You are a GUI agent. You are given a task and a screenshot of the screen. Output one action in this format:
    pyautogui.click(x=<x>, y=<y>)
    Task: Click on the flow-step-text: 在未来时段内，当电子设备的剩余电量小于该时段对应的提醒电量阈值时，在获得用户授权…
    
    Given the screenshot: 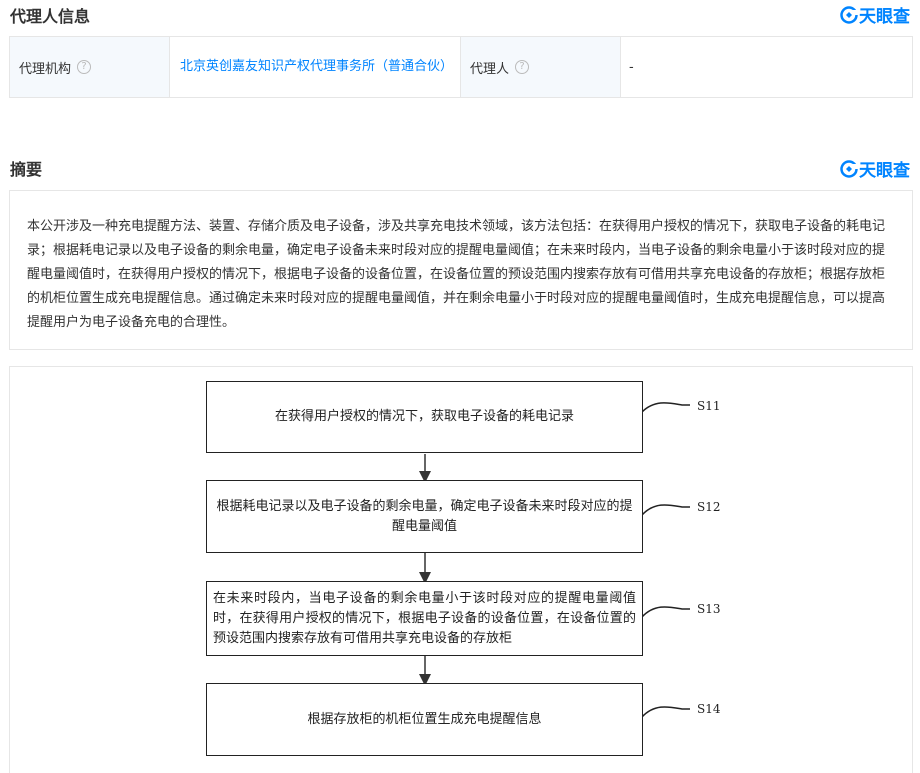 What is the action you would take?
    pyautogui.click(x=424, y=618)
    